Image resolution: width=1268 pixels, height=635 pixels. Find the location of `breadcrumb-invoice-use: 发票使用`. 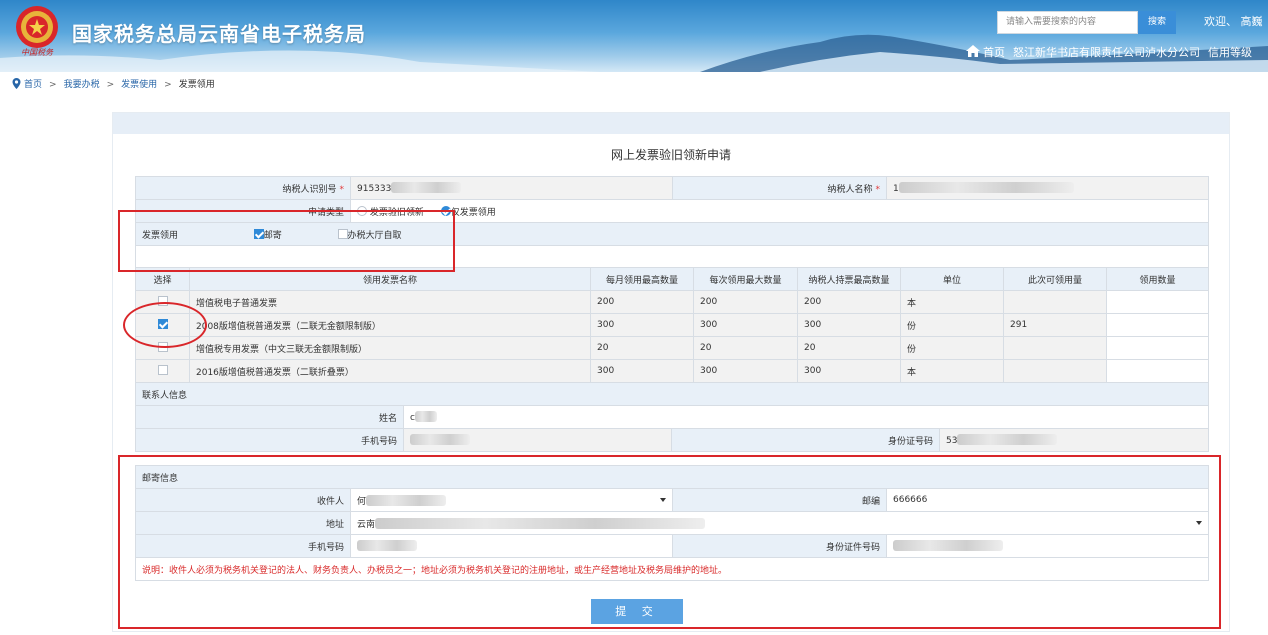

breadcrumb-invoice-use: 发票使用 is located at coordinates (139, 85).